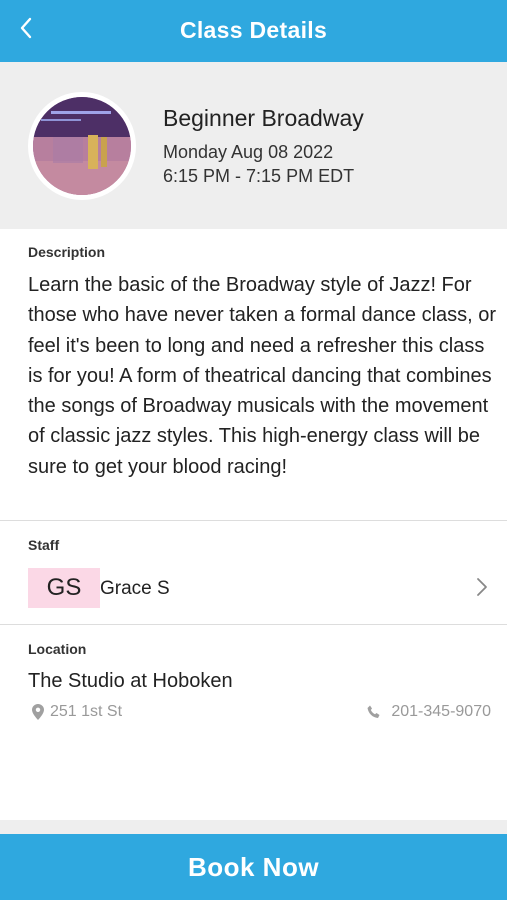 This screenshot has height=900, width=507. I want to click on location-address: 251 1st St, so click(77, 712).